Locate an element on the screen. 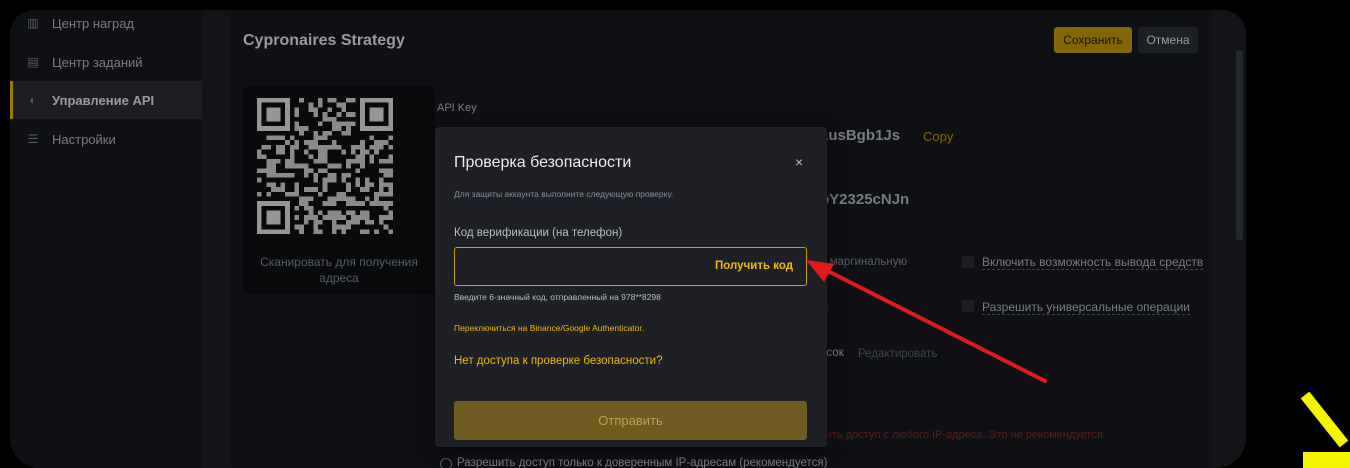 This screenshot has height=468, width=1350. deco-base is located at coordinates (1326, 460).